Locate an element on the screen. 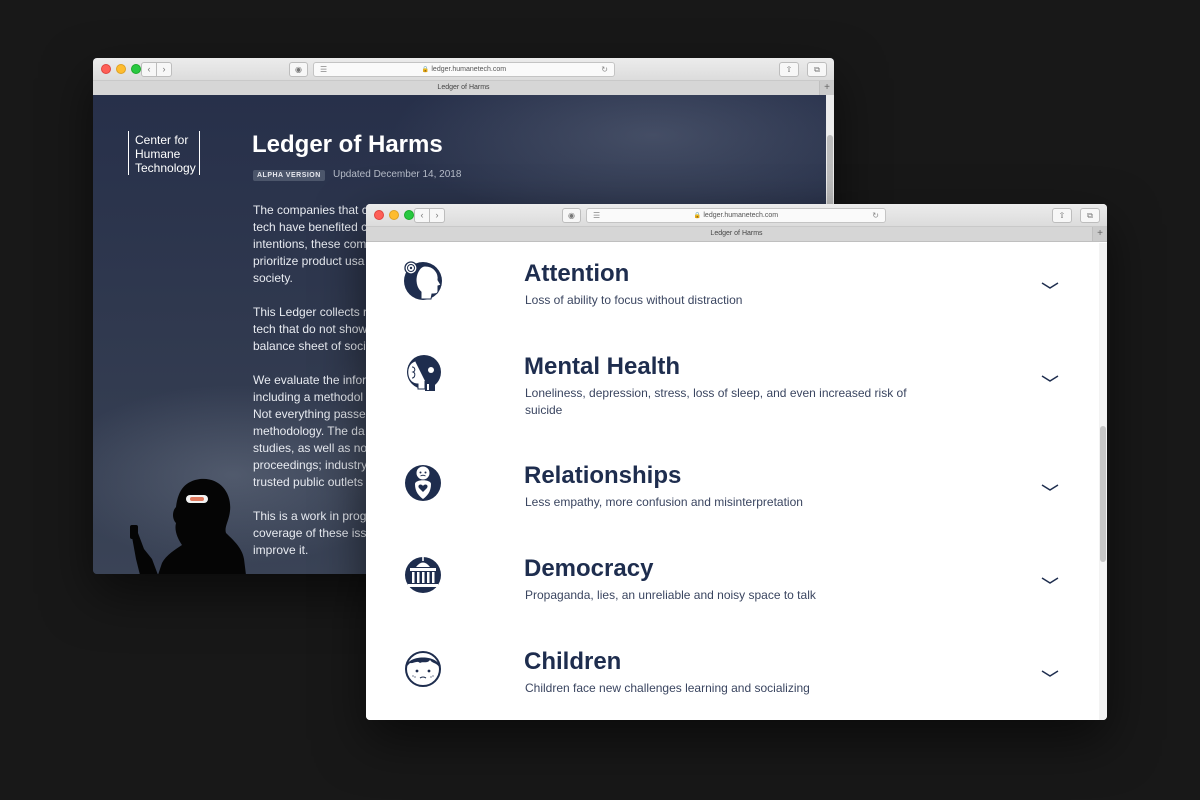  harm-title: Children is located at coordinates (573, 661).